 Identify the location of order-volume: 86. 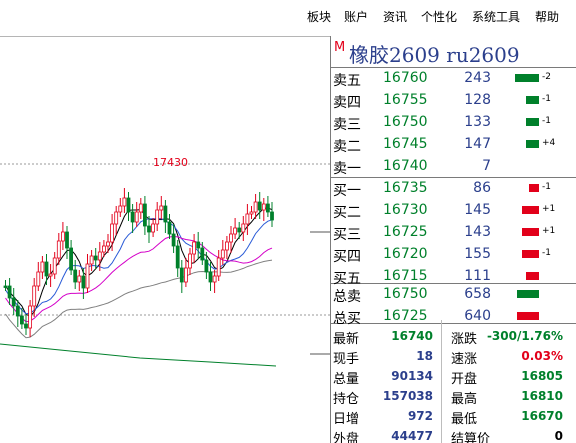
(482, 188).